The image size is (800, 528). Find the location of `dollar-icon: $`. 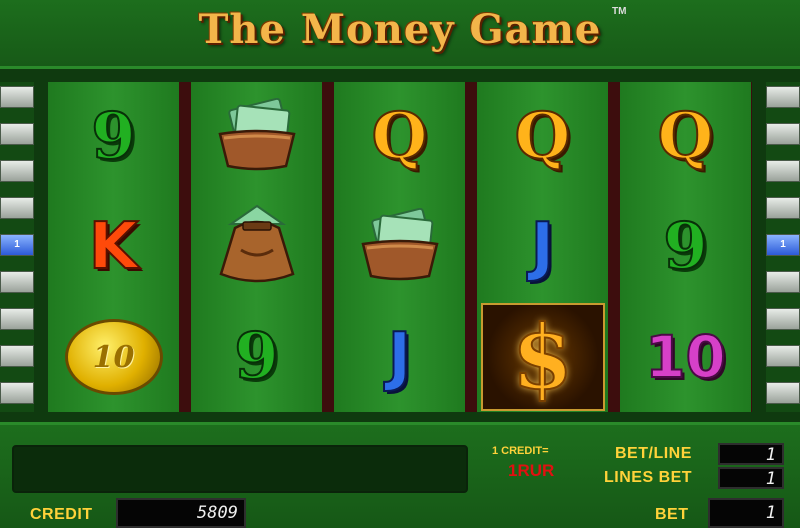

dollar-icon: $ is located at coordinates (542, 357).